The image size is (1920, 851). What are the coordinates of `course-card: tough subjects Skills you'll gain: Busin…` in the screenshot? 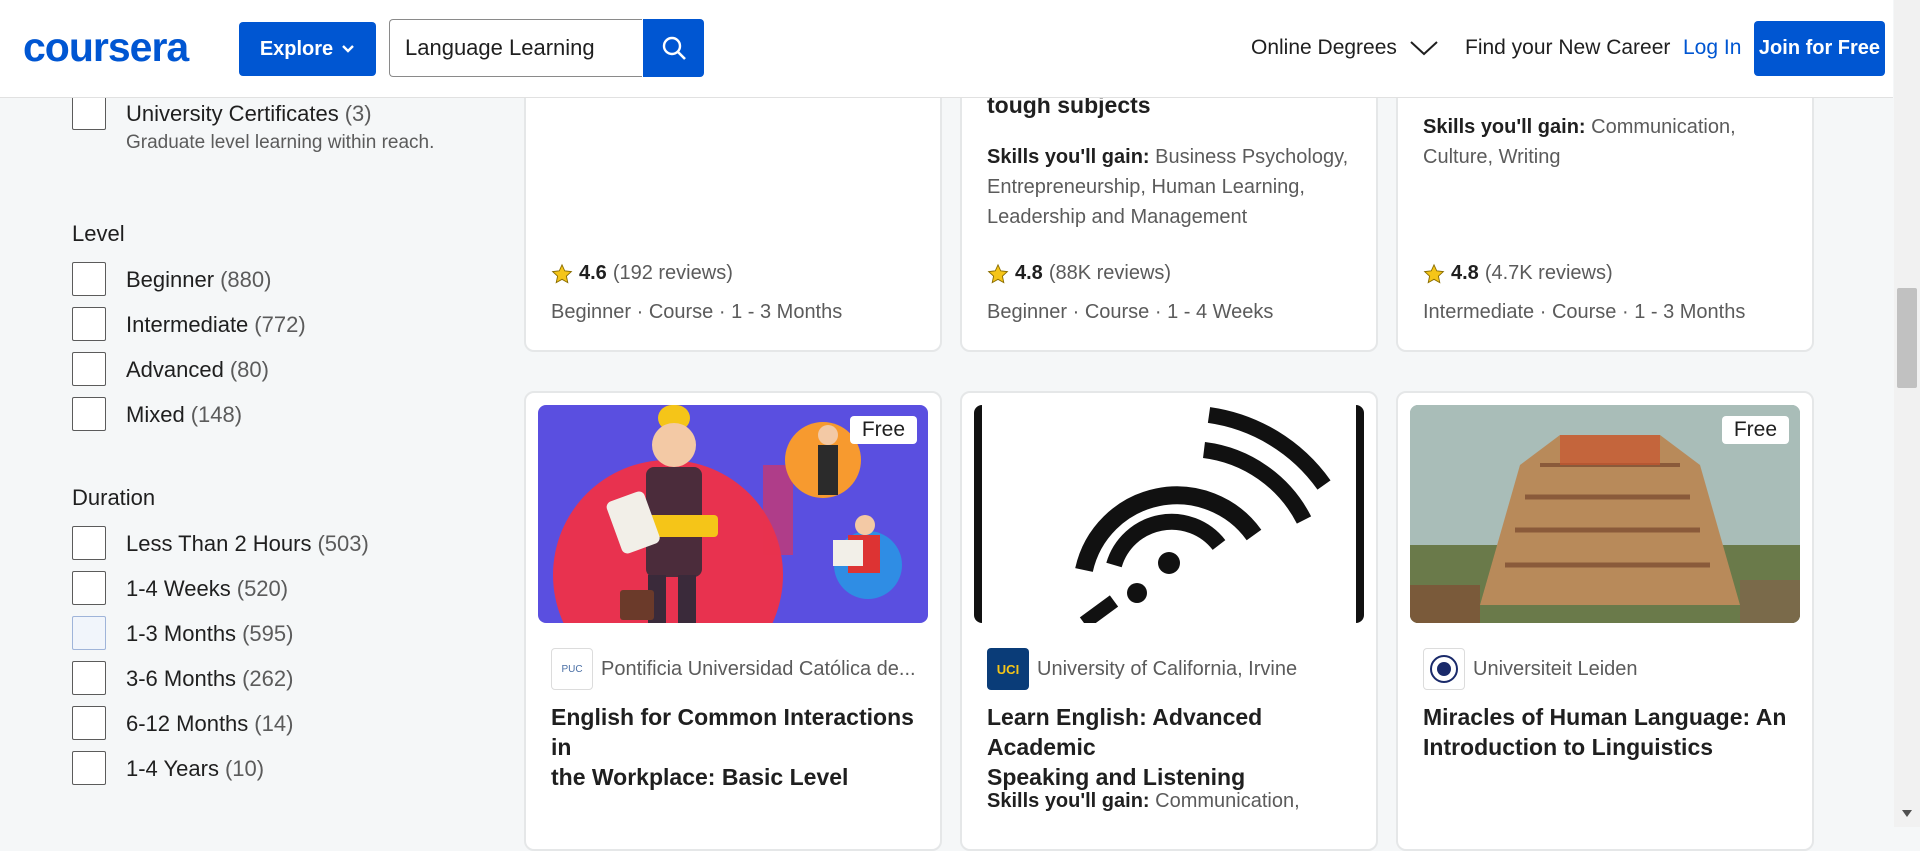 It's located at (1169, 206).